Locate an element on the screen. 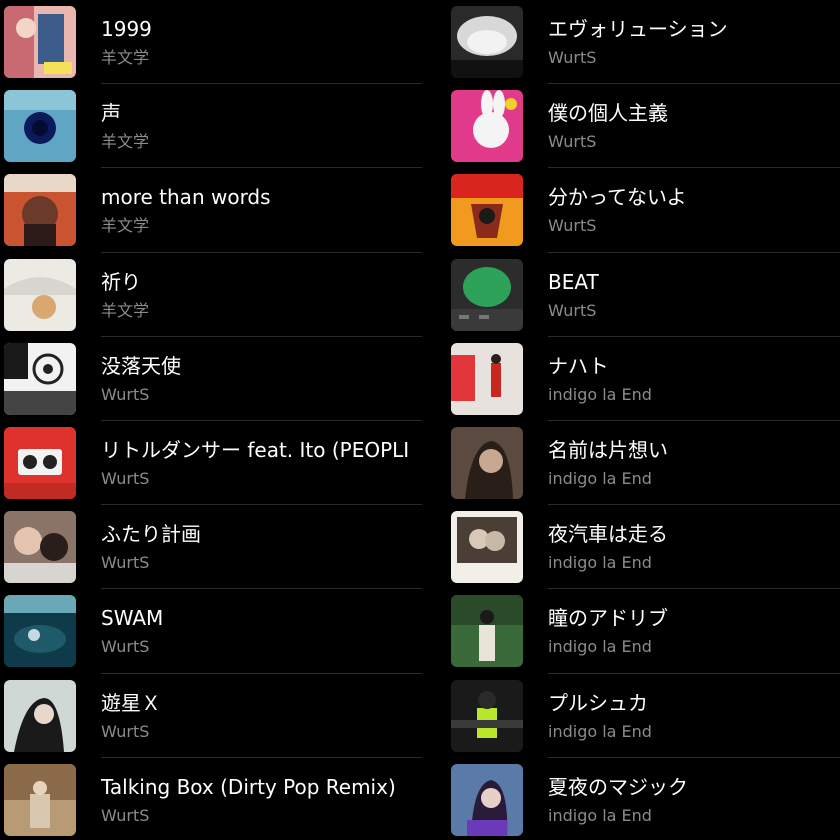  song-row: 分かってないよ WurtS is located at coordinates (643, 210).